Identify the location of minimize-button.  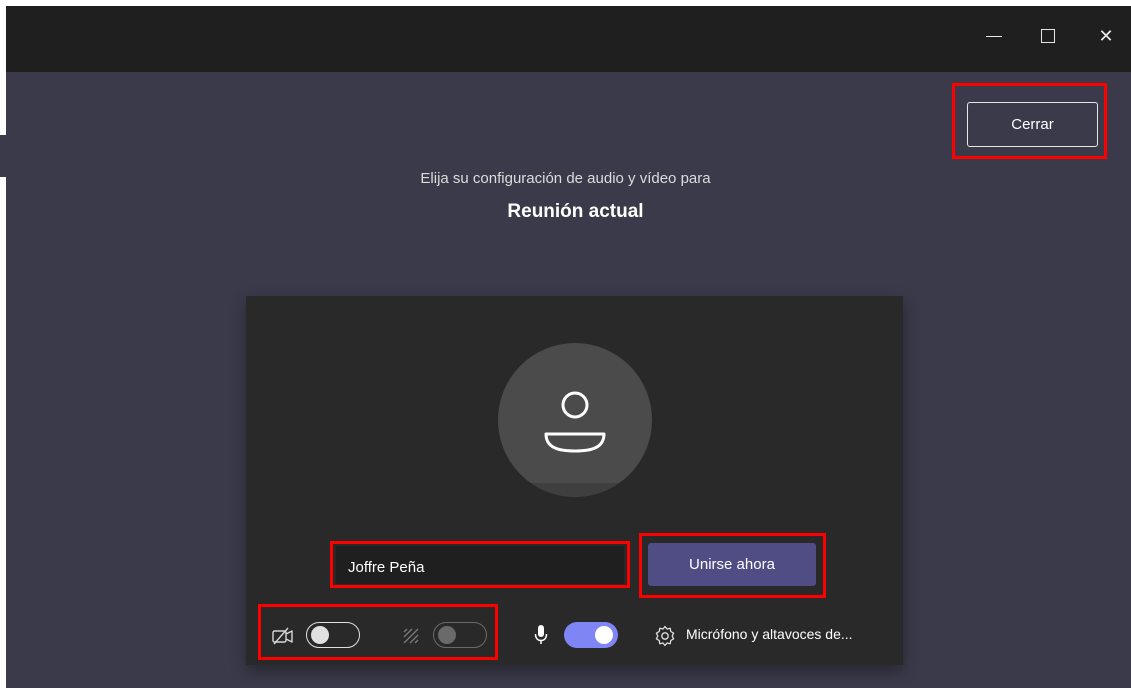
(994, 36).